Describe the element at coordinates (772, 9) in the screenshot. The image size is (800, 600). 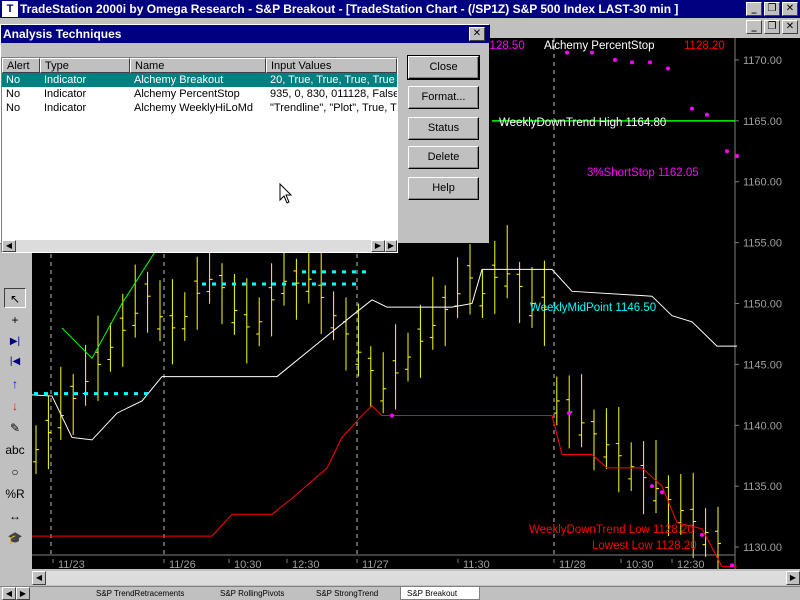
I see `restore-button: ❐` at that location.